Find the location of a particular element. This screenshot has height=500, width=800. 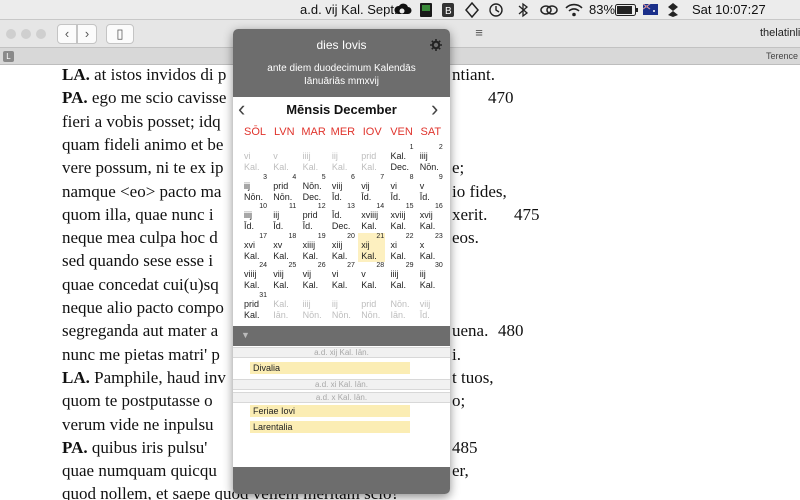

calendar-day-cell: prid Kal. 31 is located at coordinates (254, 306).